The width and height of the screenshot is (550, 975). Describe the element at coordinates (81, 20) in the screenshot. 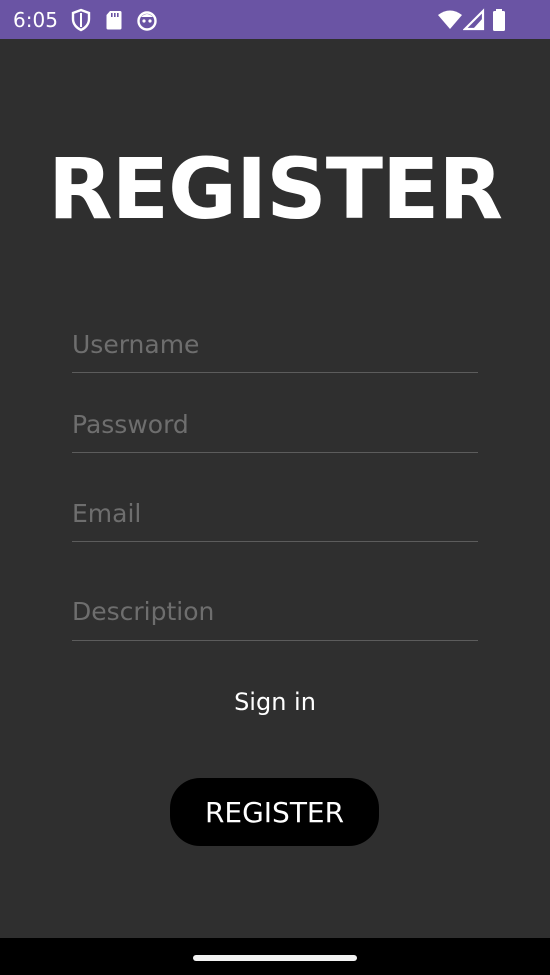

I see `shield-icon` at that location.